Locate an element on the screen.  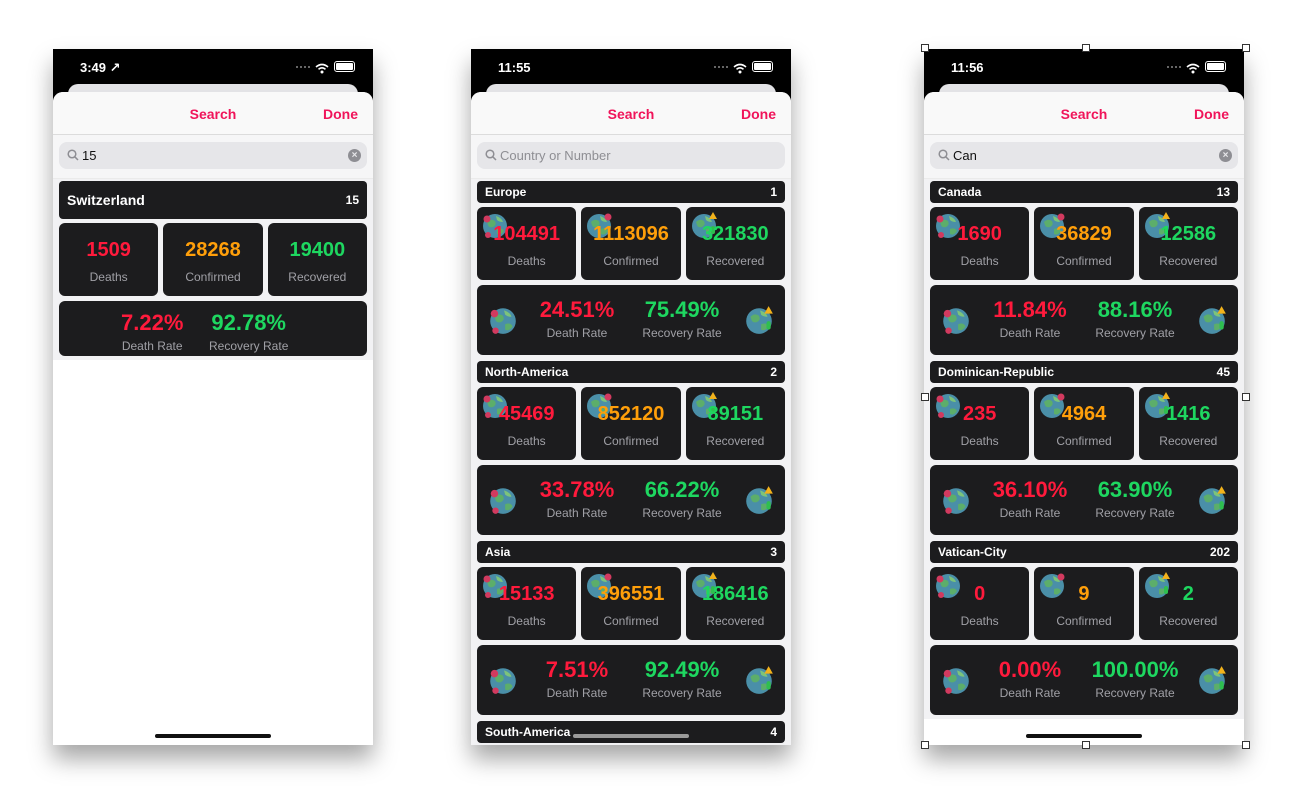
search-area is located at coordinates (631, 157).